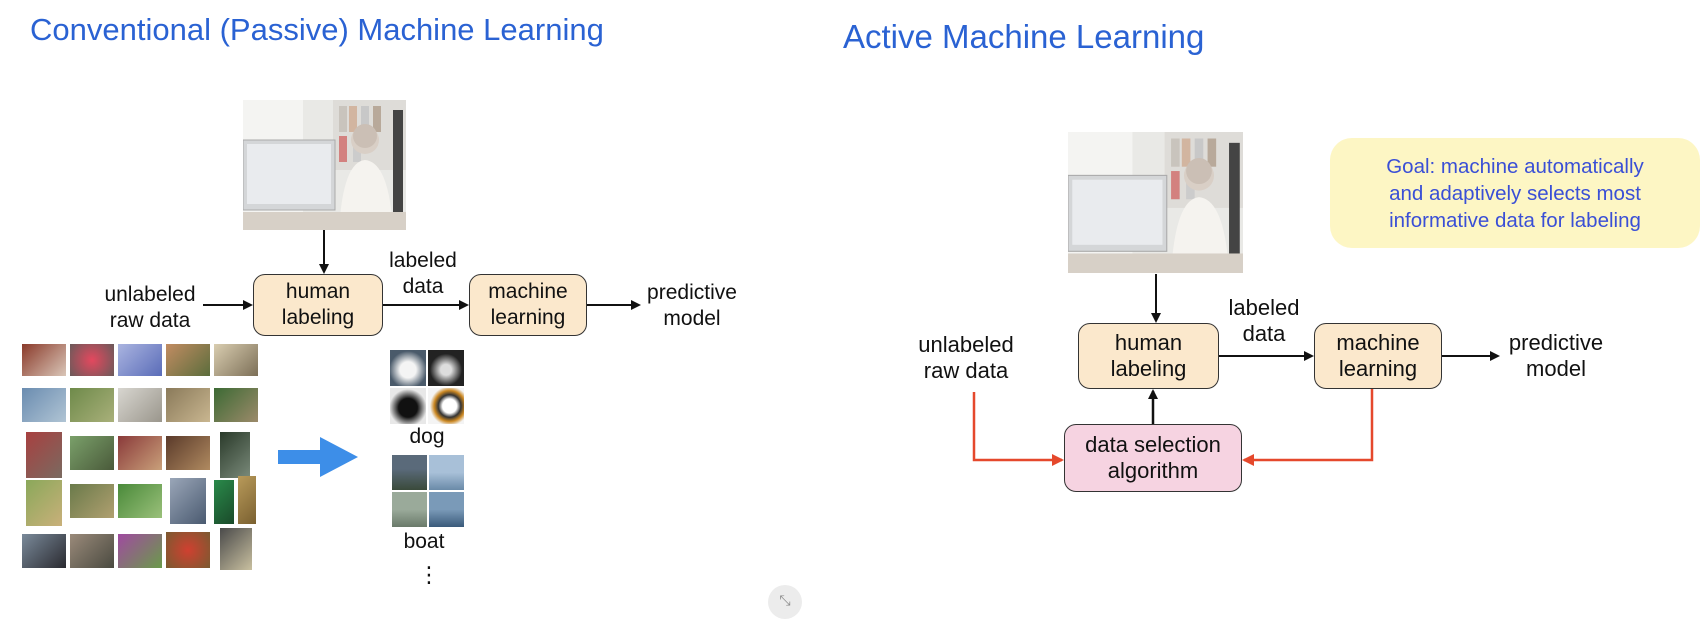  What do you see at coordinates (785, 602) in the screenshot?
I see `fullscreen-exit-icon: ⤡` at bounding box center [785, 602].